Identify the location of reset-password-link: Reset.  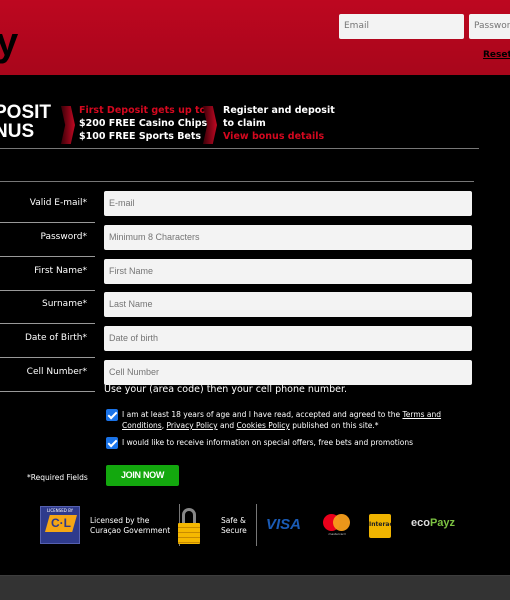
(496, 55).